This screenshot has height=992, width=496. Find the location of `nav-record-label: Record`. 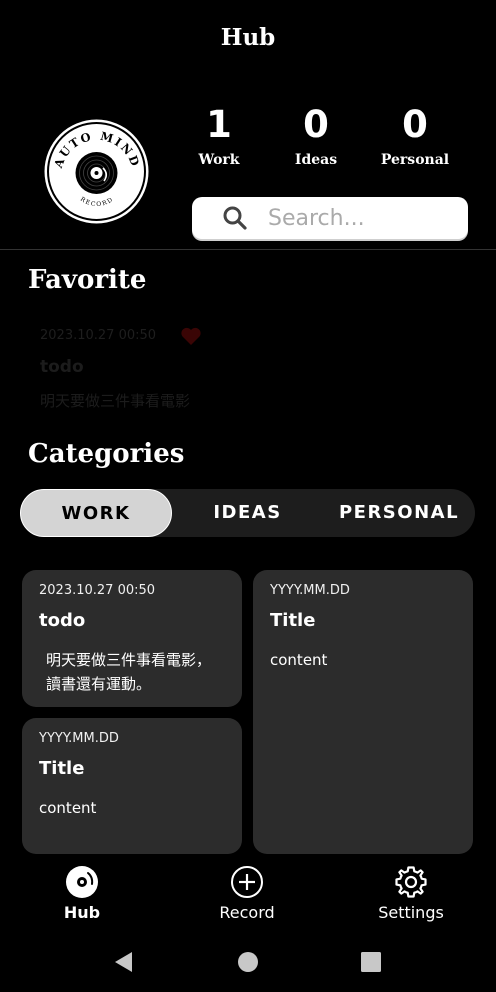

nav-record-label: Record is located at coordinates (247, 912).